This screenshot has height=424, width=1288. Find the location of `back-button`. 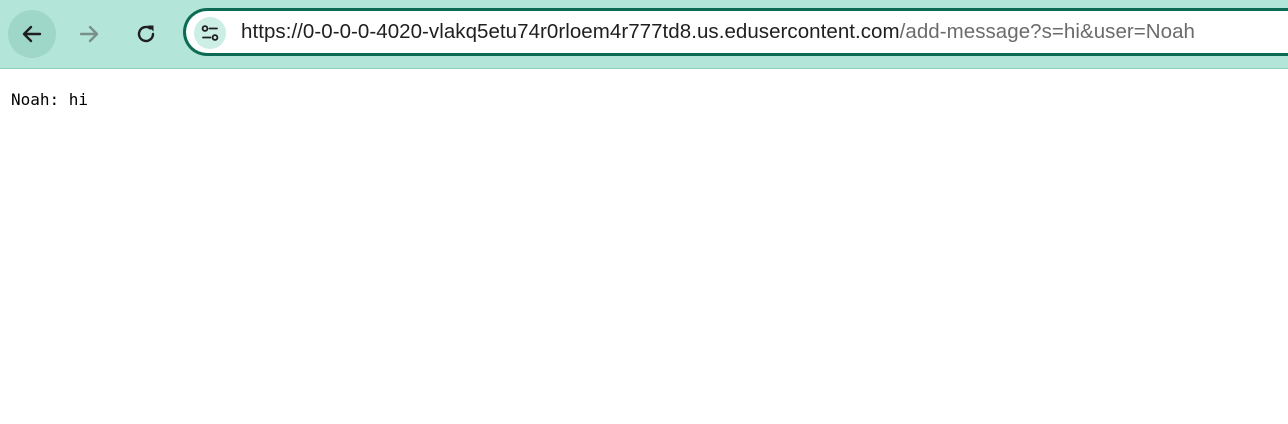

back-button is located at coordinates (32, 34).